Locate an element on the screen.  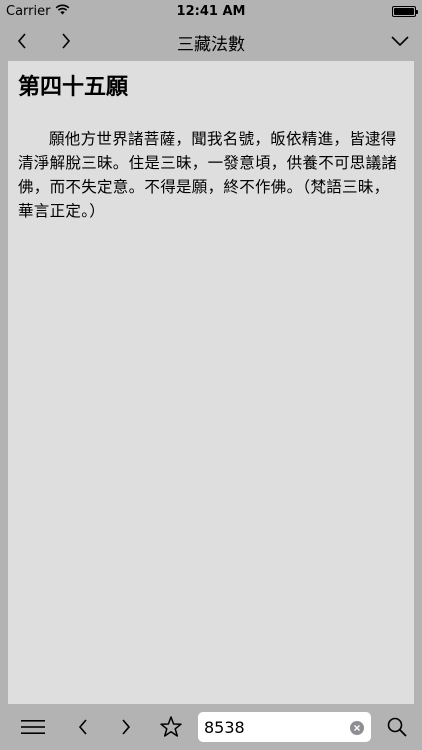
carrier-label: Carrier is located at coordinates (28, 11).